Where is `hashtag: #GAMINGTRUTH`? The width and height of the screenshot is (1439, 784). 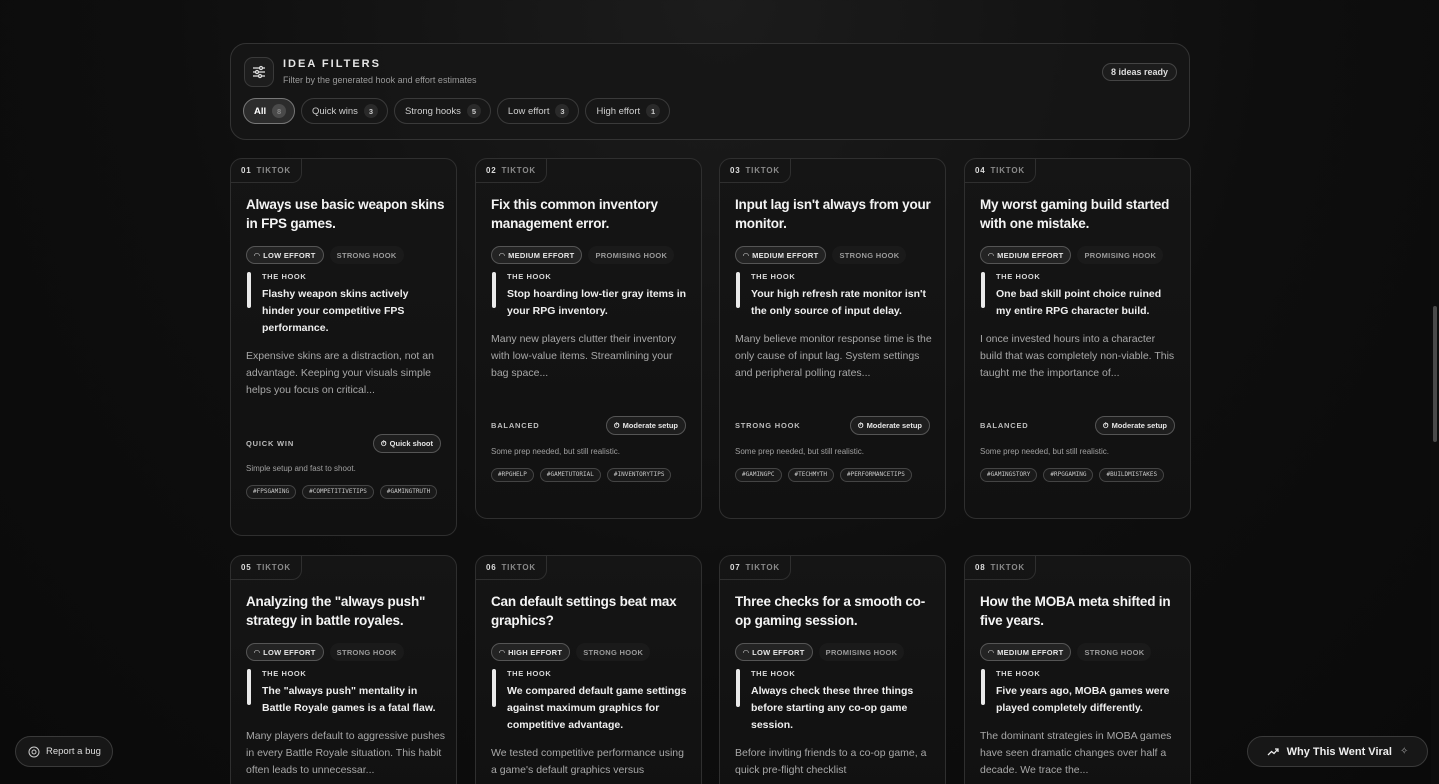 hashtag: #GAMINGTRUTH is located at coordinates (408, 492).